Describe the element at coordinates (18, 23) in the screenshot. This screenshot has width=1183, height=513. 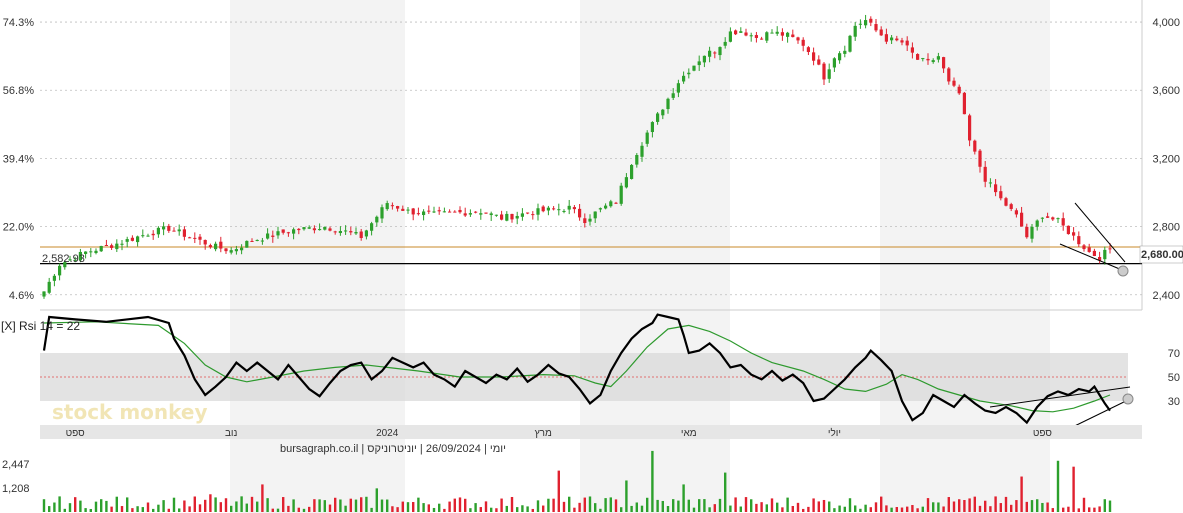
I see `price-left-tick: 74.3%` at that location.